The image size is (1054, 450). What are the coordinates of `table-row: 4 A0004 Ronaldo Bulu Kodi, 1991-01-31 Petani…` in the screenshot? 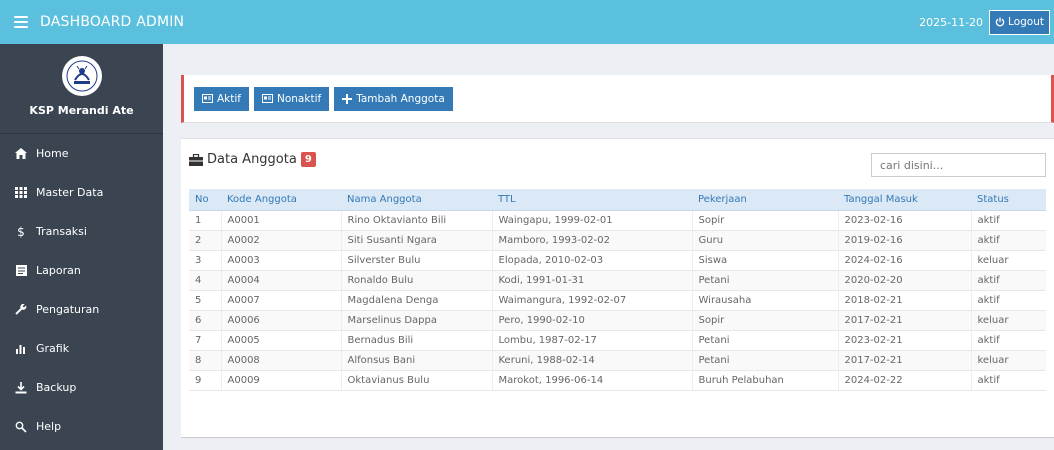 It's located at (617, 280).